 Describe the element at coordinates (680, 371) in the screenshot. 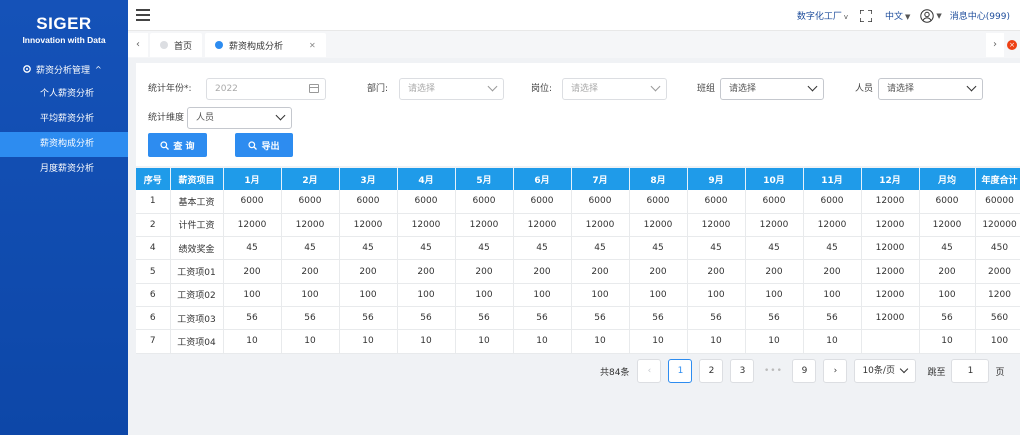

I see `page-button: 1` at that location.